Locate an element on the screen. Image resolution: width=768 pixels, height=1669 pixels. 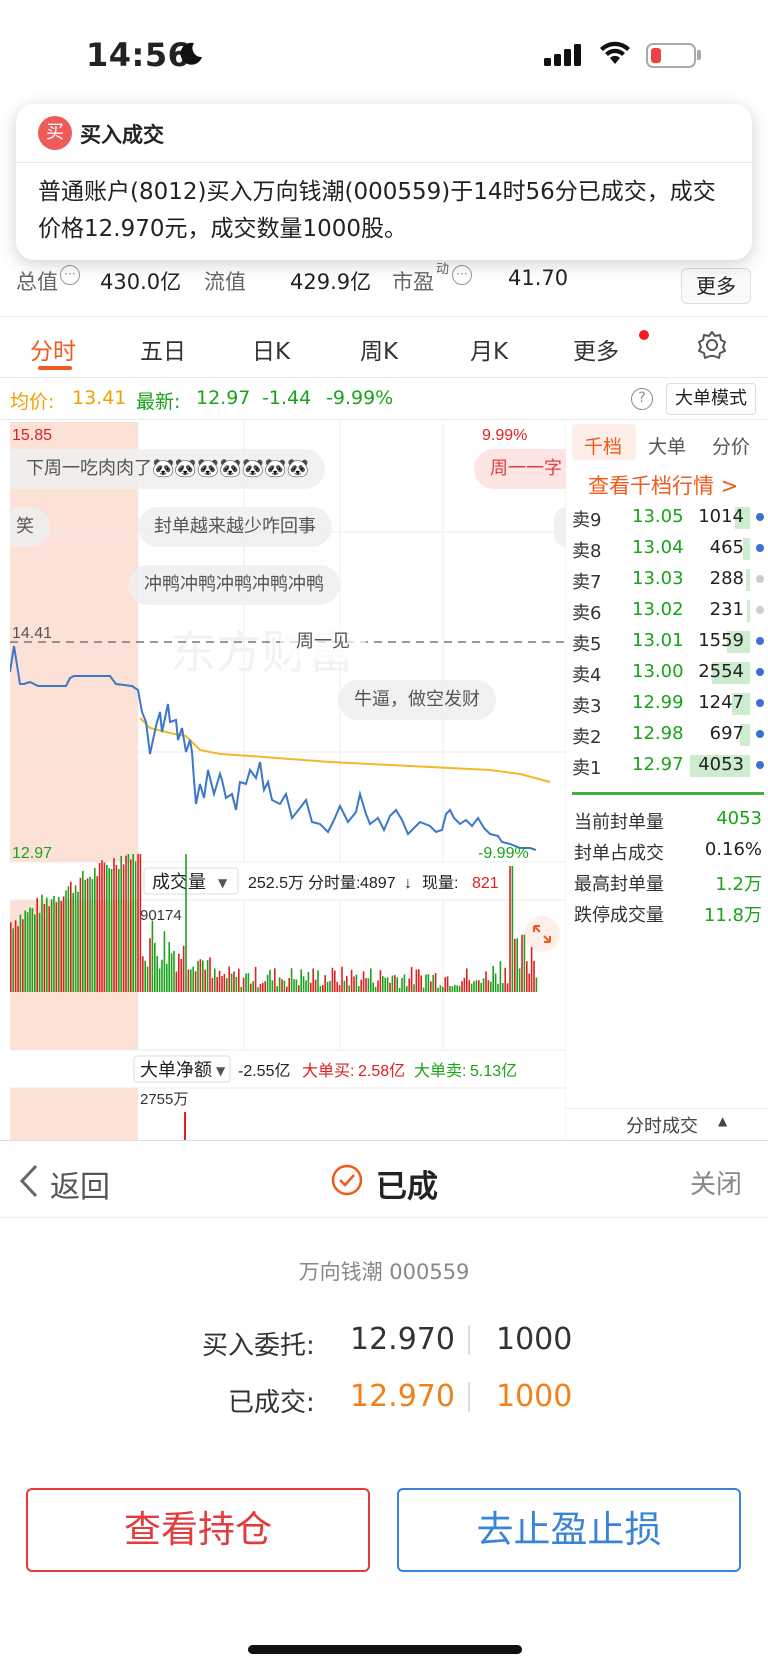
caret-up-icon: ▲ is located at coordinates (723, 1121).